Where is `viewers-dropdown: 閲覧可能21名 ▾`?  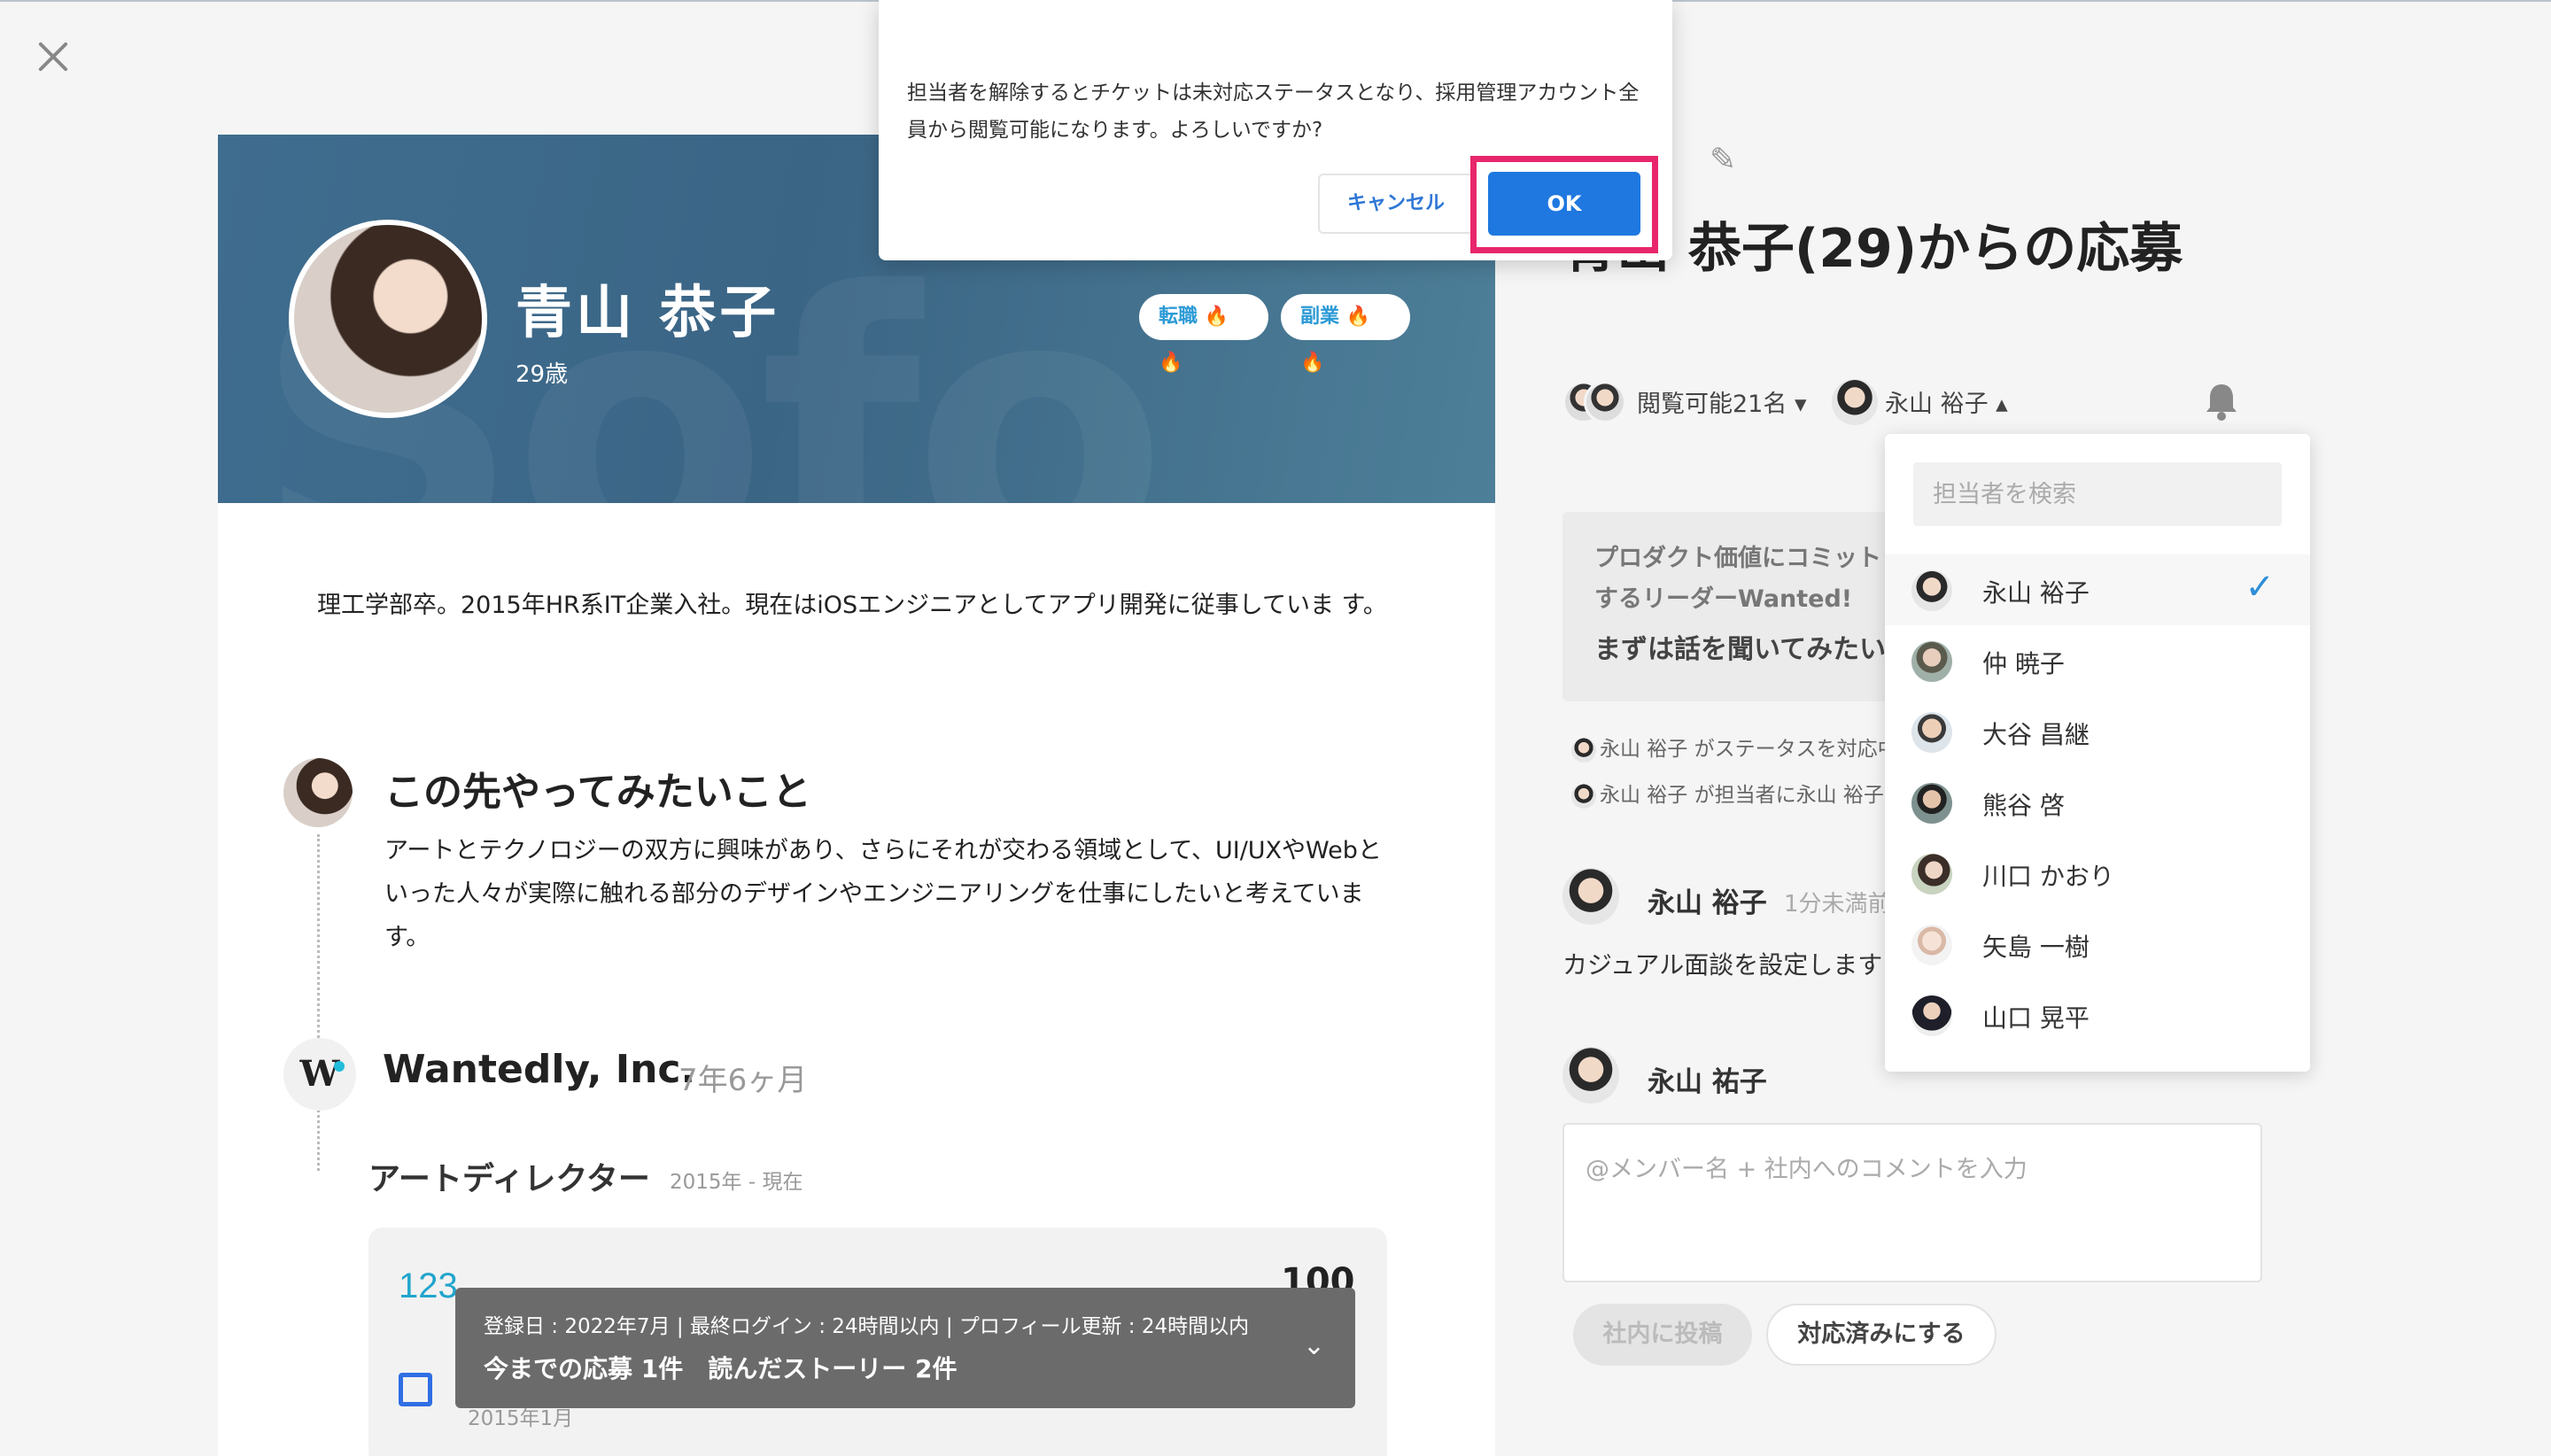 viewers-dropdown: 閲覧可能21名 ▾ is located at coordinates (1722, 401).